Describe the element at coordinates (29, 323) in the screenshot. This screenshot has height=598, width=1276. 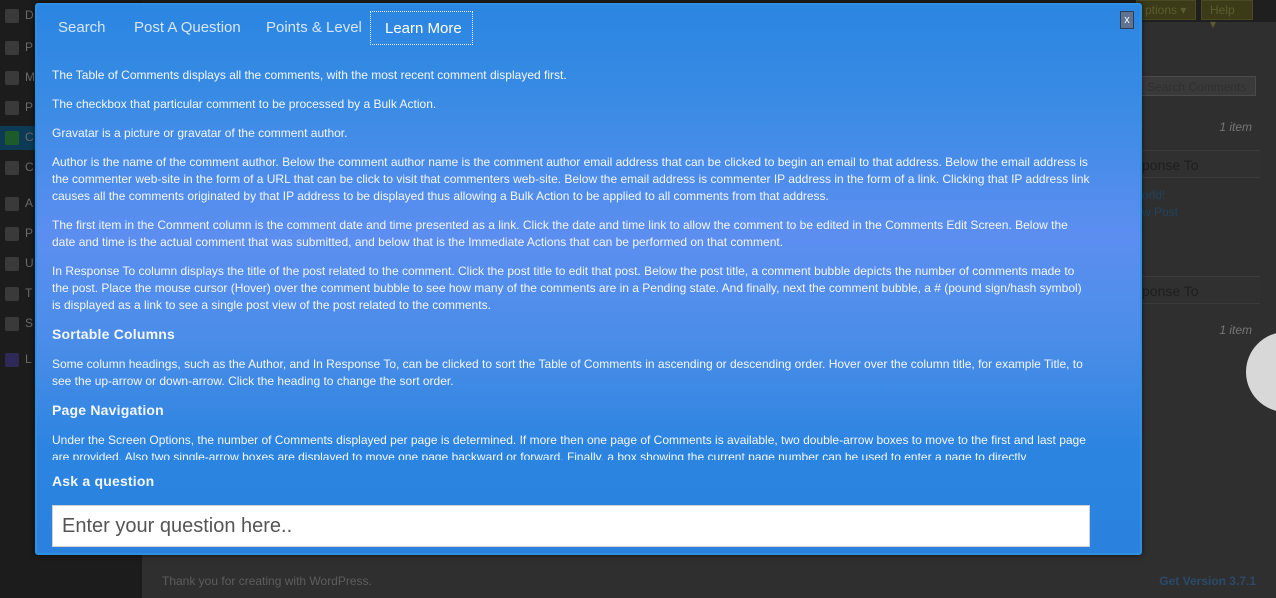
I see `sidebar-item-label: S` at that location.